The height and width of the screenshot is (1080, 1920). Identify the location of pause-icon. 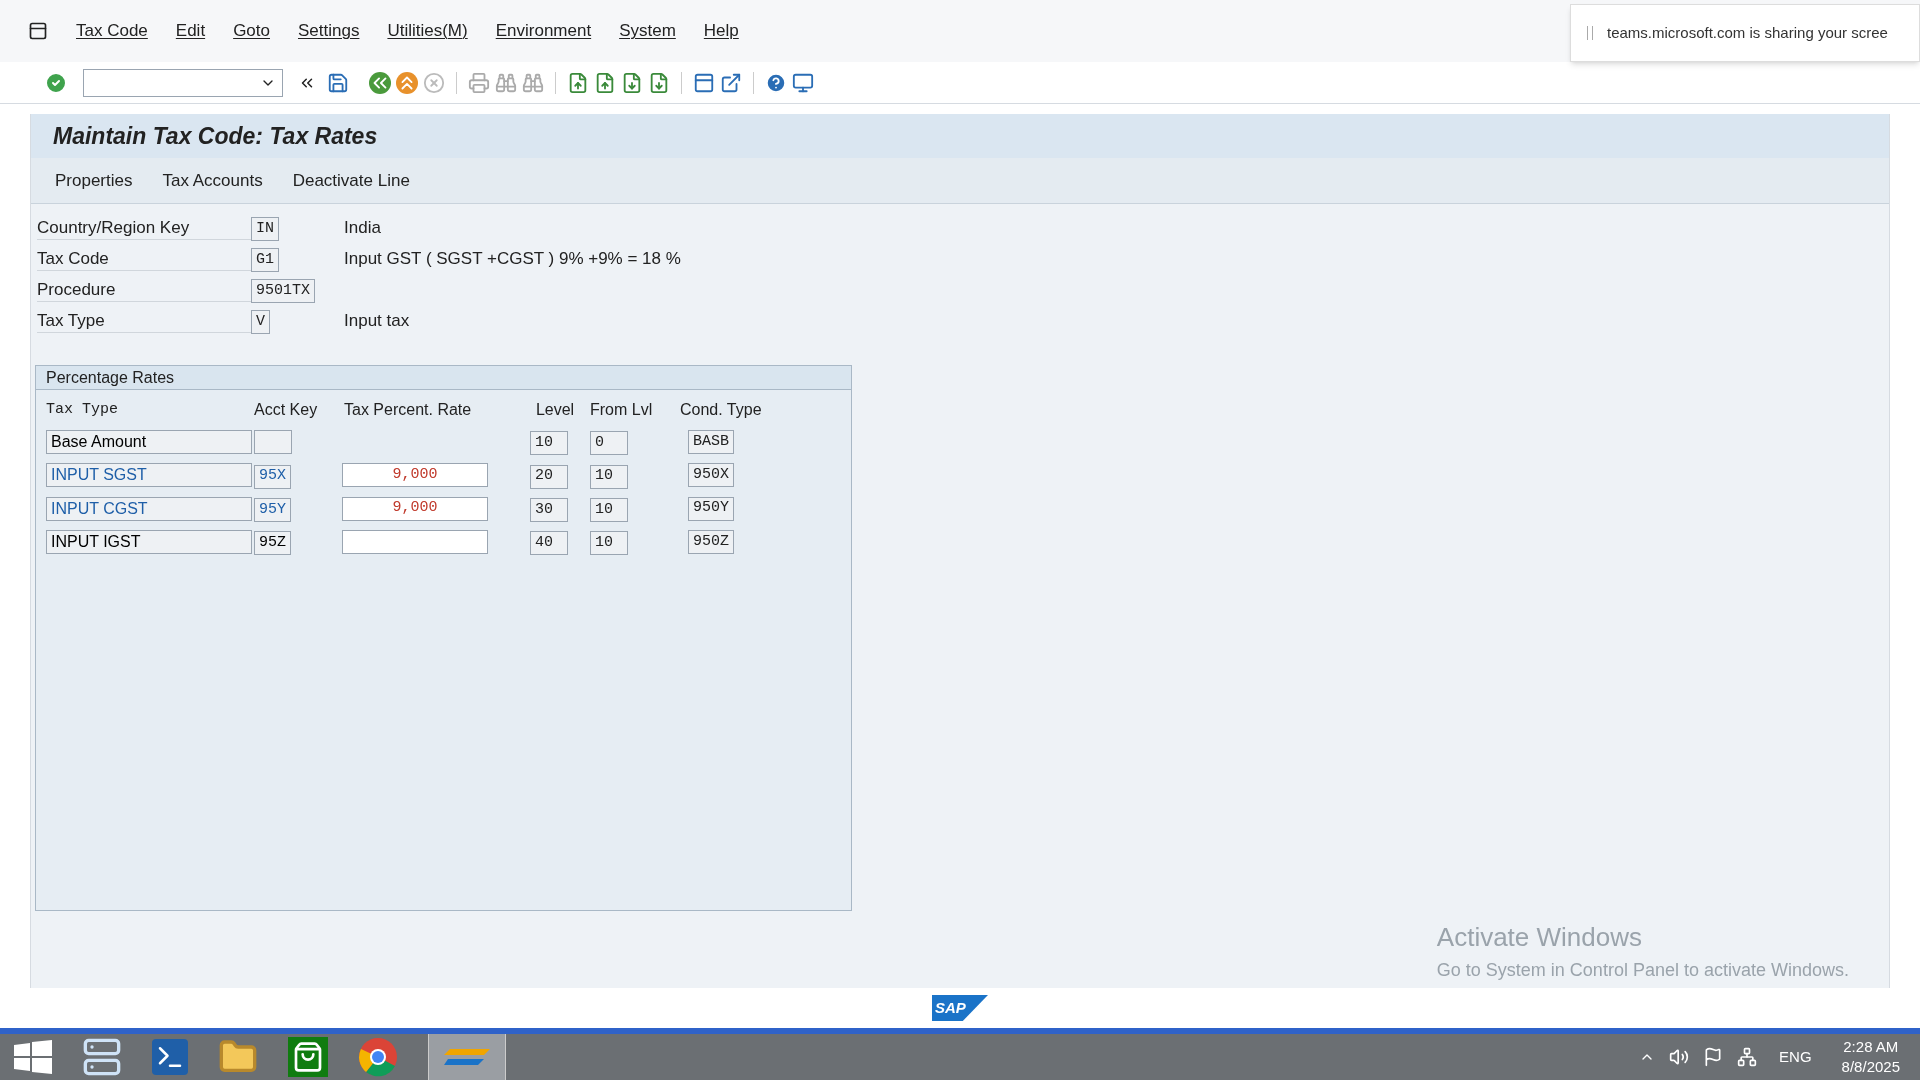
(1590, 33).